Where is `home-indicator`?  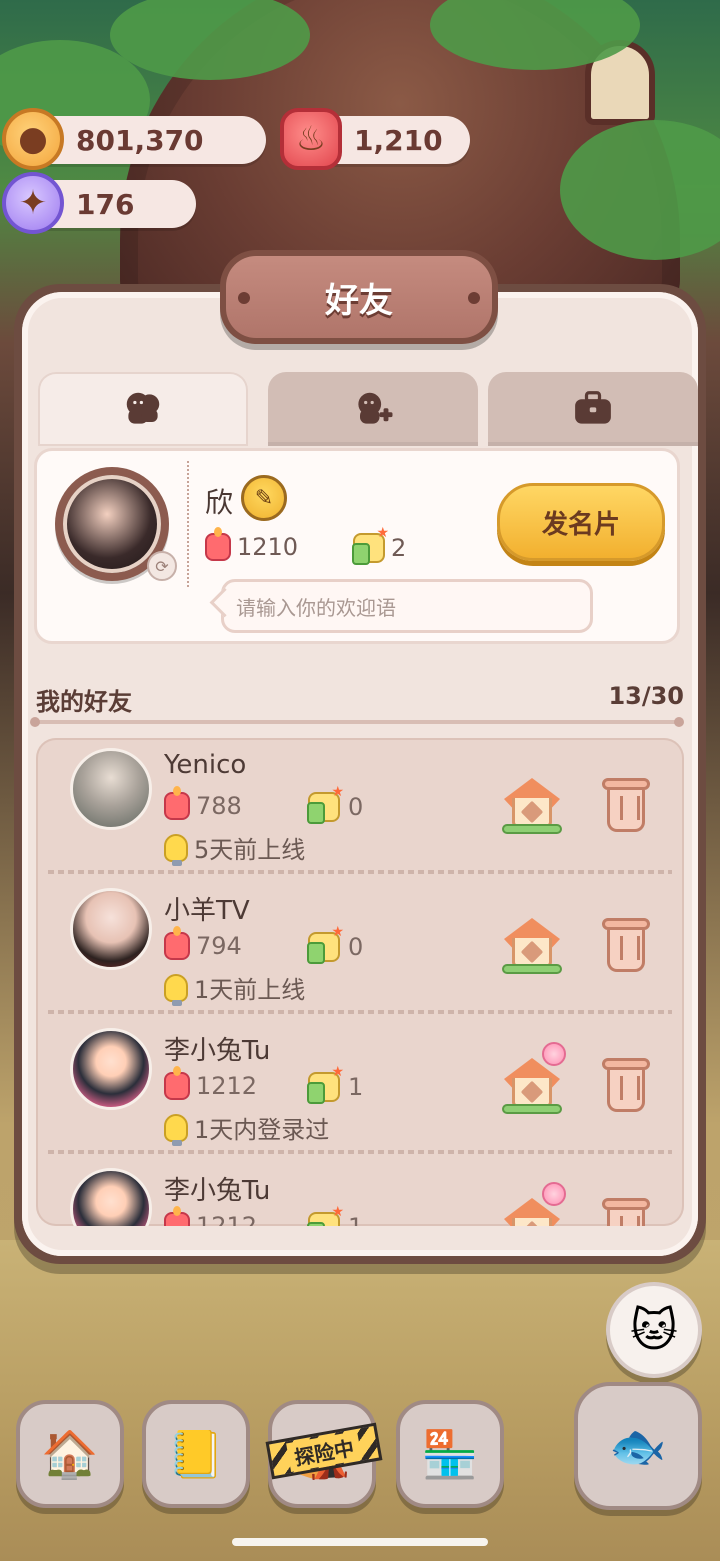
home-indicator is located at coordinates (360, 1542).